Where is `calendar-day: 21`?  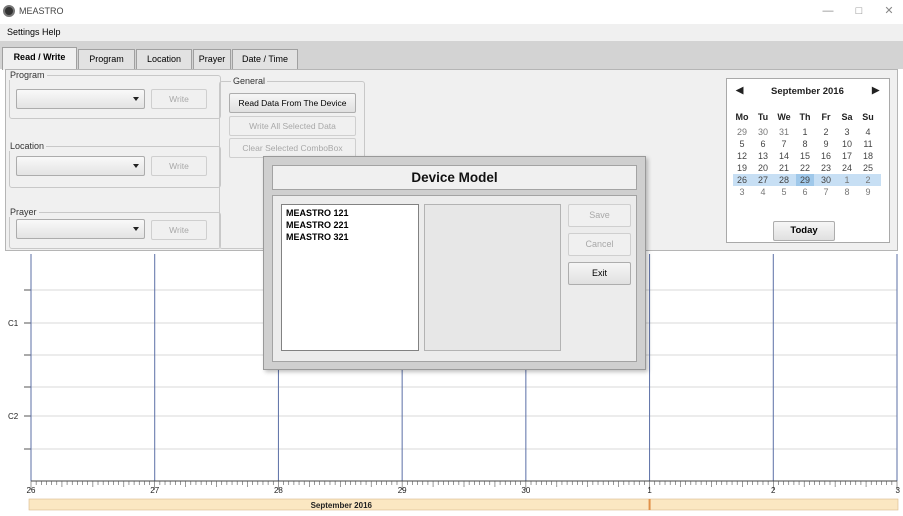
calendar-day: 21 is located at coordinates (784, 168).